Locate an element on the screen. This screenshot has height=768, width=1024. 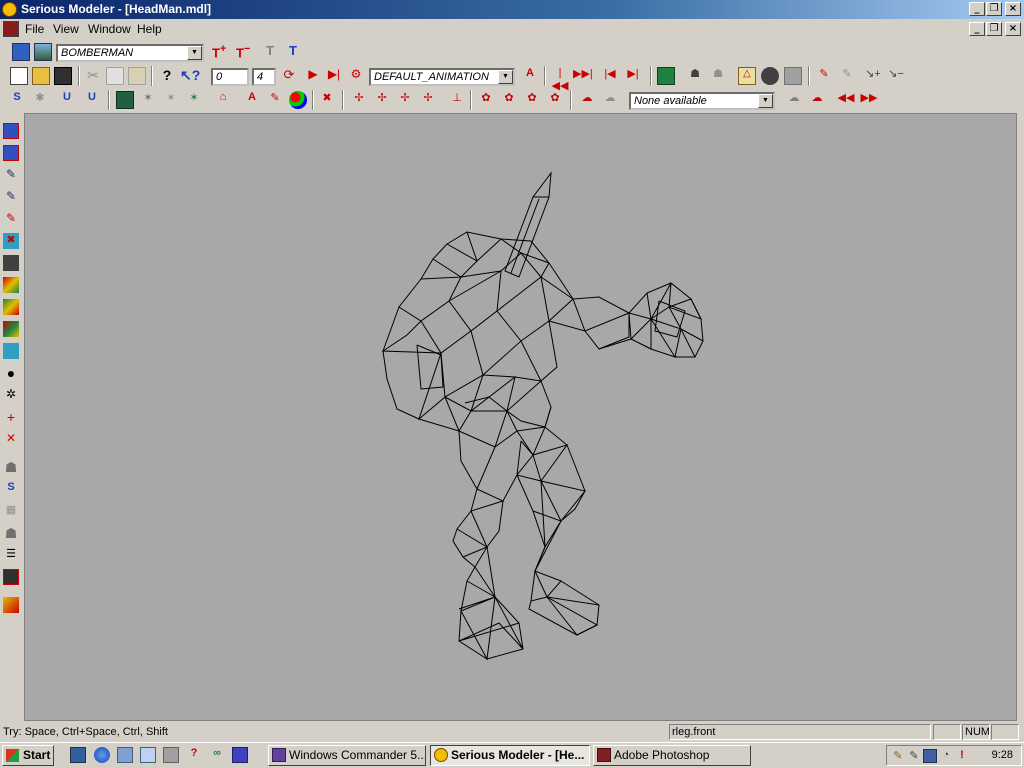
tool-plus-icon: + is located at coordinates (11, 417).